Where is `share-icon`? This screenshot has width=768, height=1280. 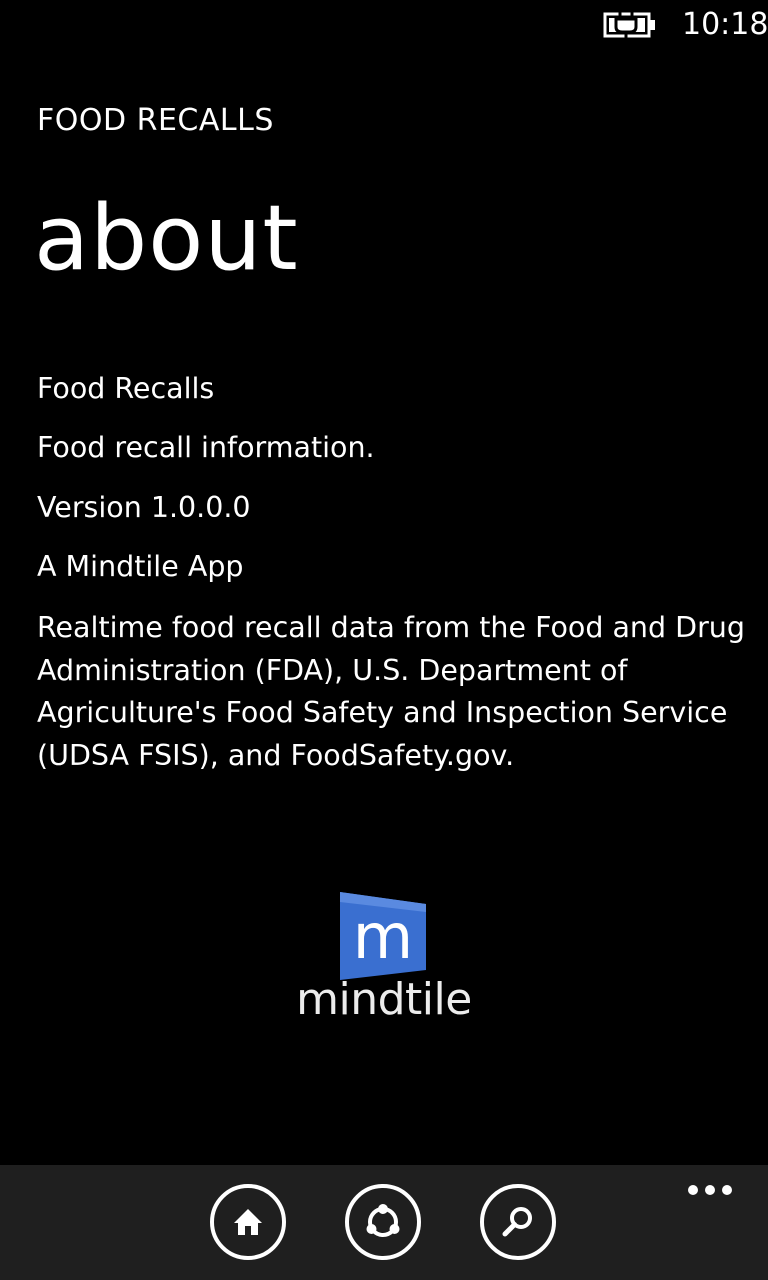 share-icon is located at coordinates (383, 1220).